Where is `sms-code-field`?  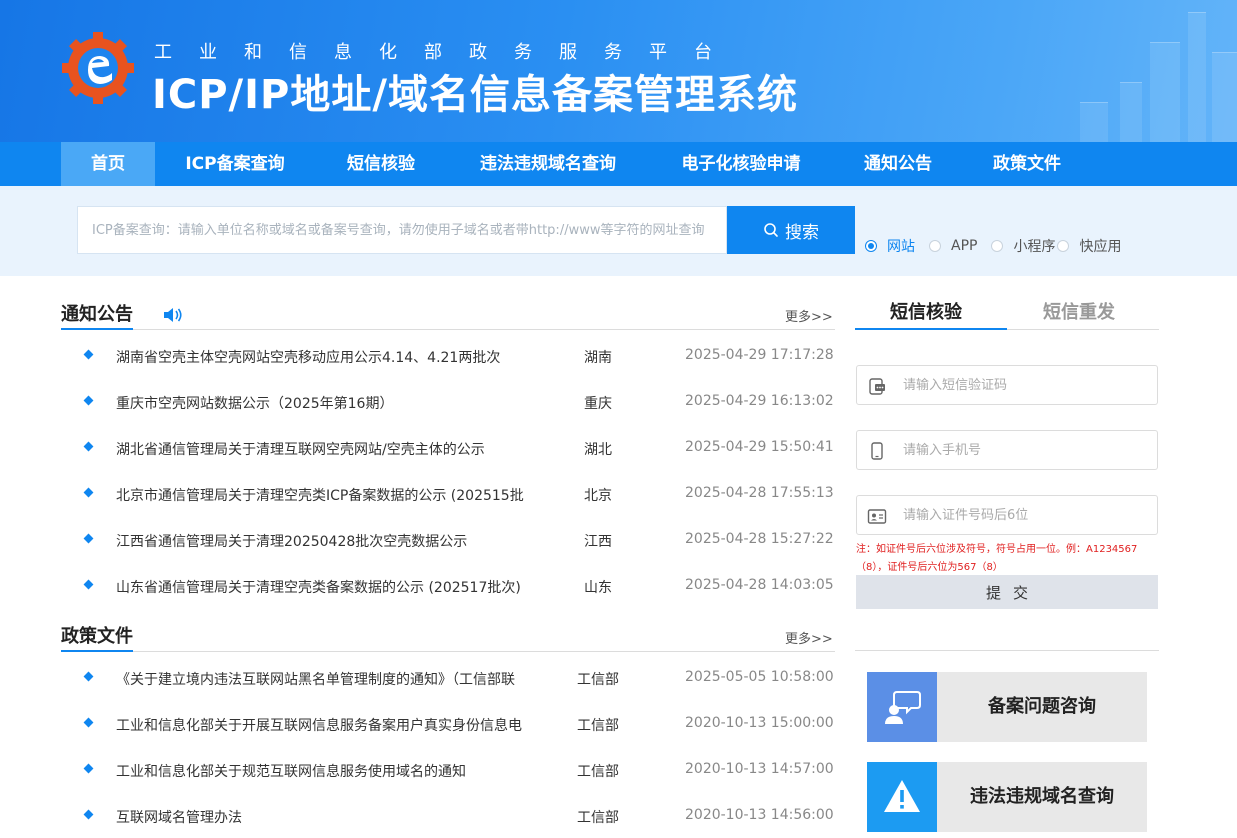
sms-code-field is located at coordinates (1007, 385).